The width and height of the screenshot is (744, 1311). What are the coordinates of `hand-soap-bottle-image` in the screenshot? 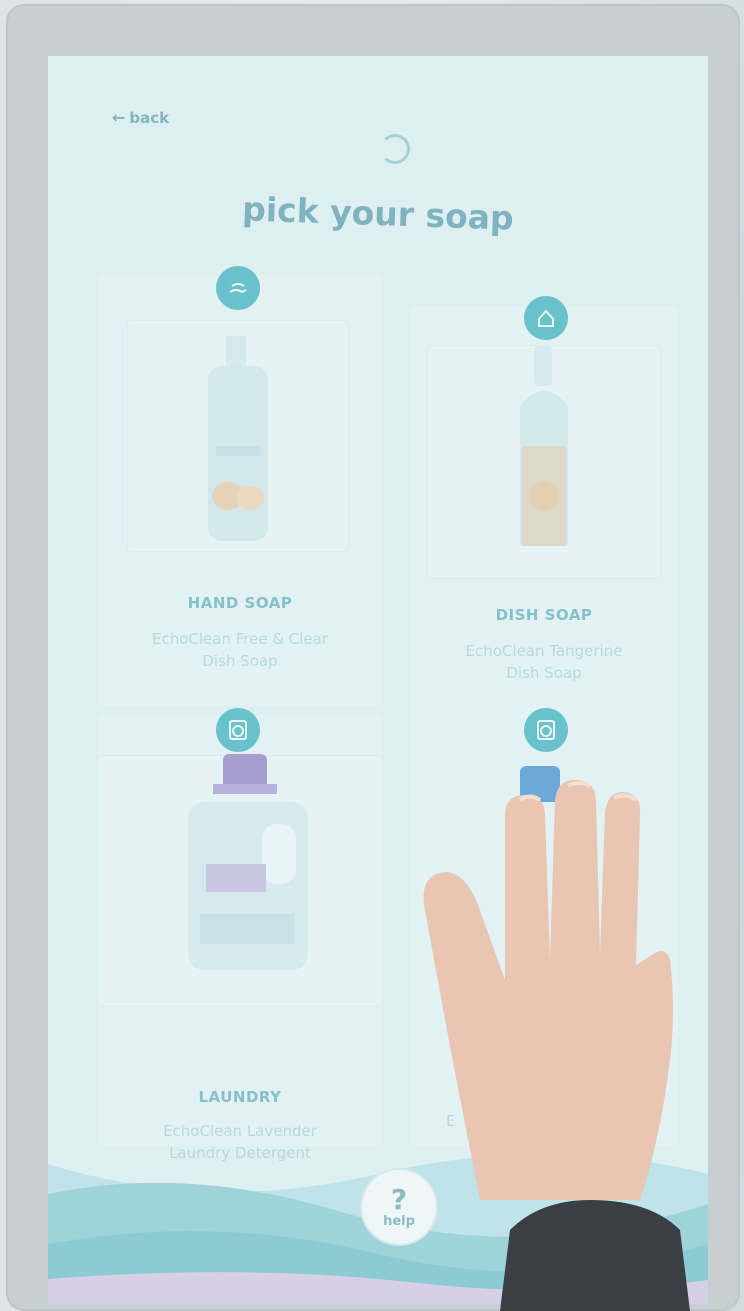 It's located at (238, 438).